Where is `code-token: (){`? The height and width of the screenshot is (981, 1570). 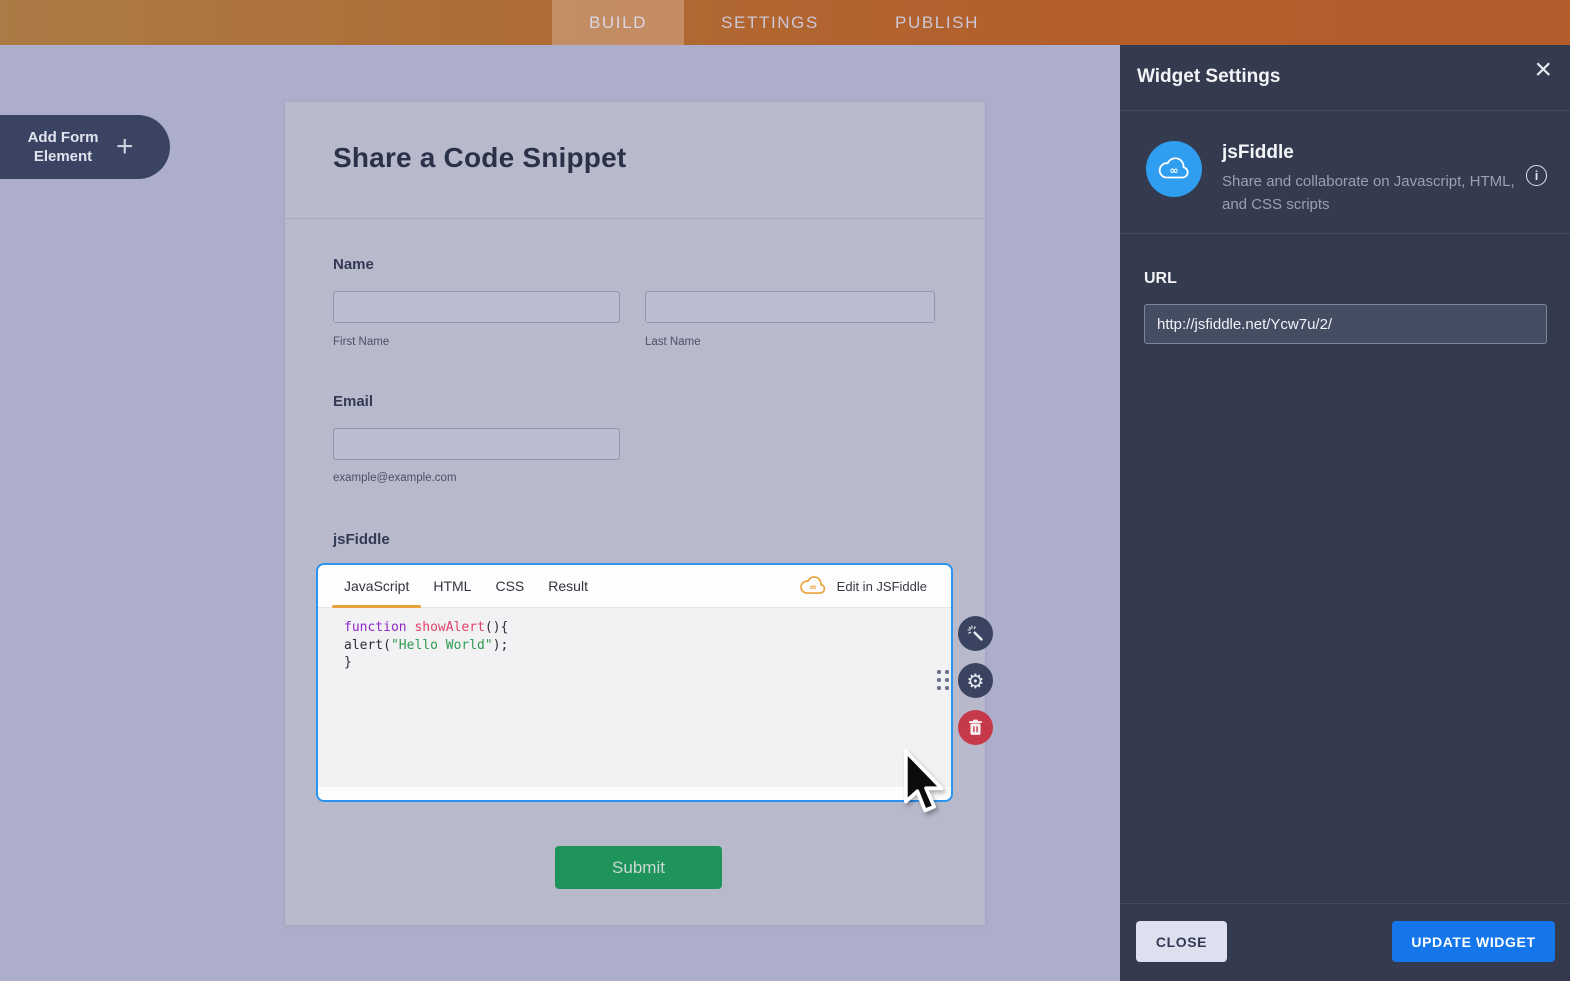 code-token: (){ is located at coordinates (496, 627).